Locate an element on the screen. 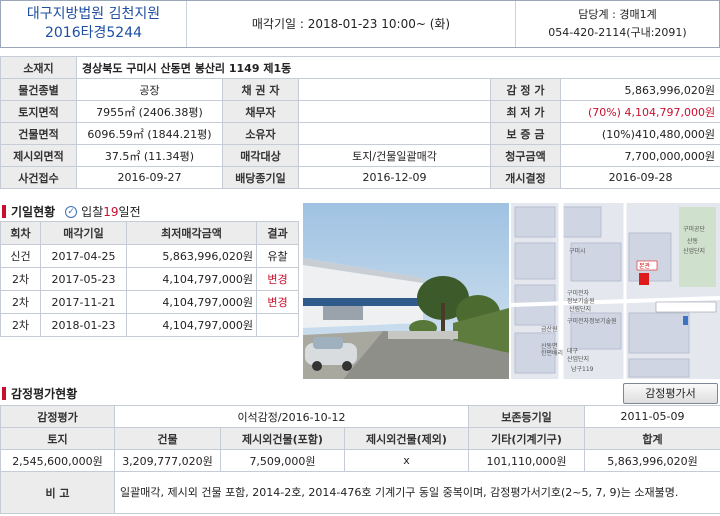 This screenshot has height=516, width=720. map-marker-label: 본관 is located at coordinates (645, 266).